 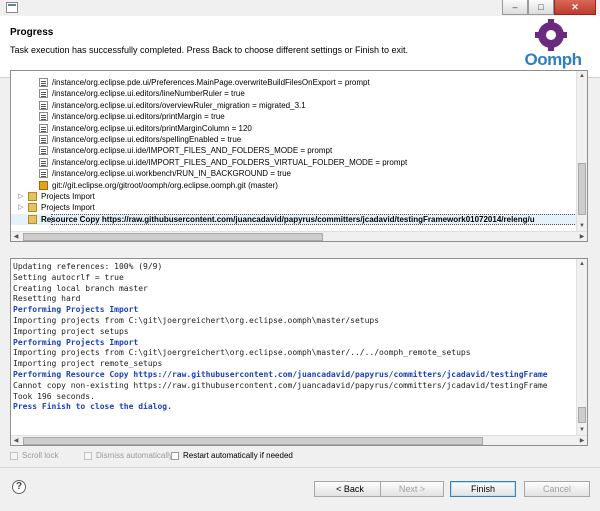 What do you see at coordinates (80, 288) in the screenshot?
I see `log-line: Creating local branch master` at bounding box center [80, 288].